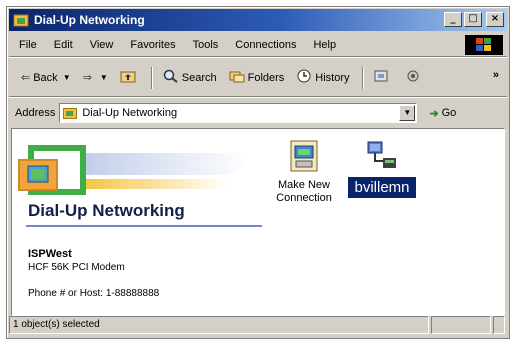 The image size is (513, 341). I want to click on status-bar: 1 object(s) selected, so click(258, 326).